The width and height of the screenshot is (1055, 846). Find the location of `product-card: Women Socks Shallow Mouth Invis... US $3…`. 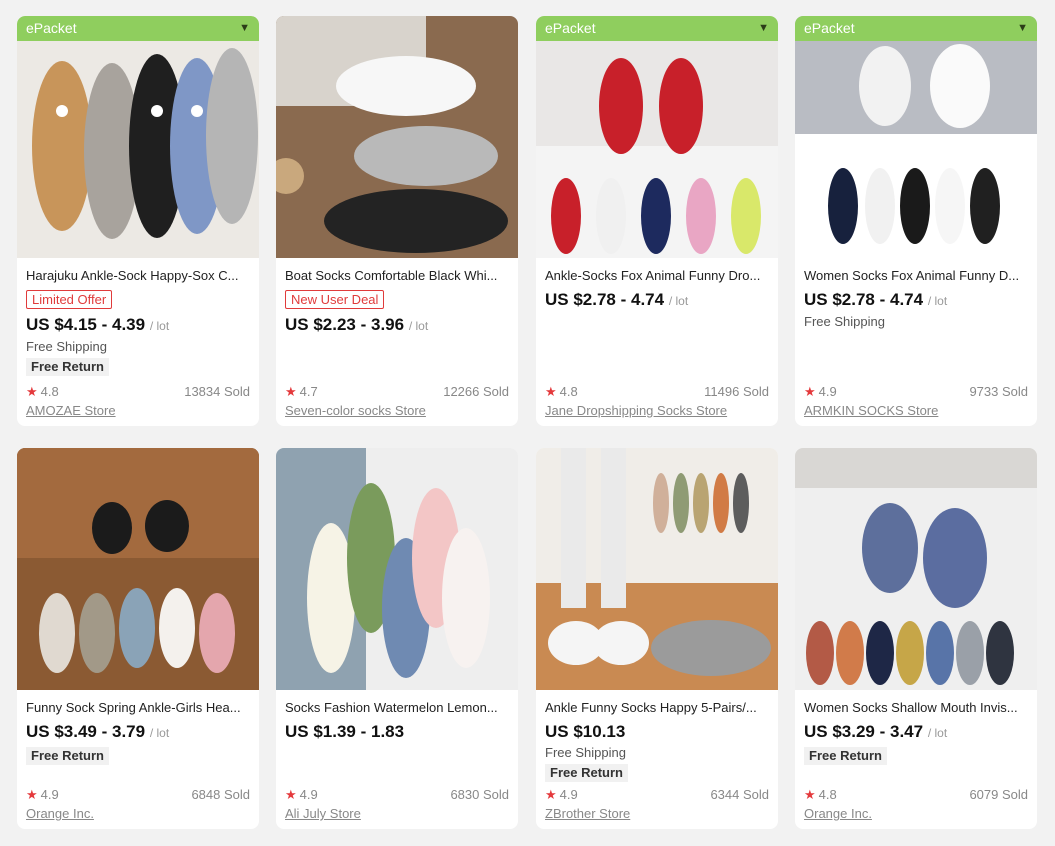

product-card: Women Socks Shallow Mouth Invis... US $3… is located at coordinates (916, 638).